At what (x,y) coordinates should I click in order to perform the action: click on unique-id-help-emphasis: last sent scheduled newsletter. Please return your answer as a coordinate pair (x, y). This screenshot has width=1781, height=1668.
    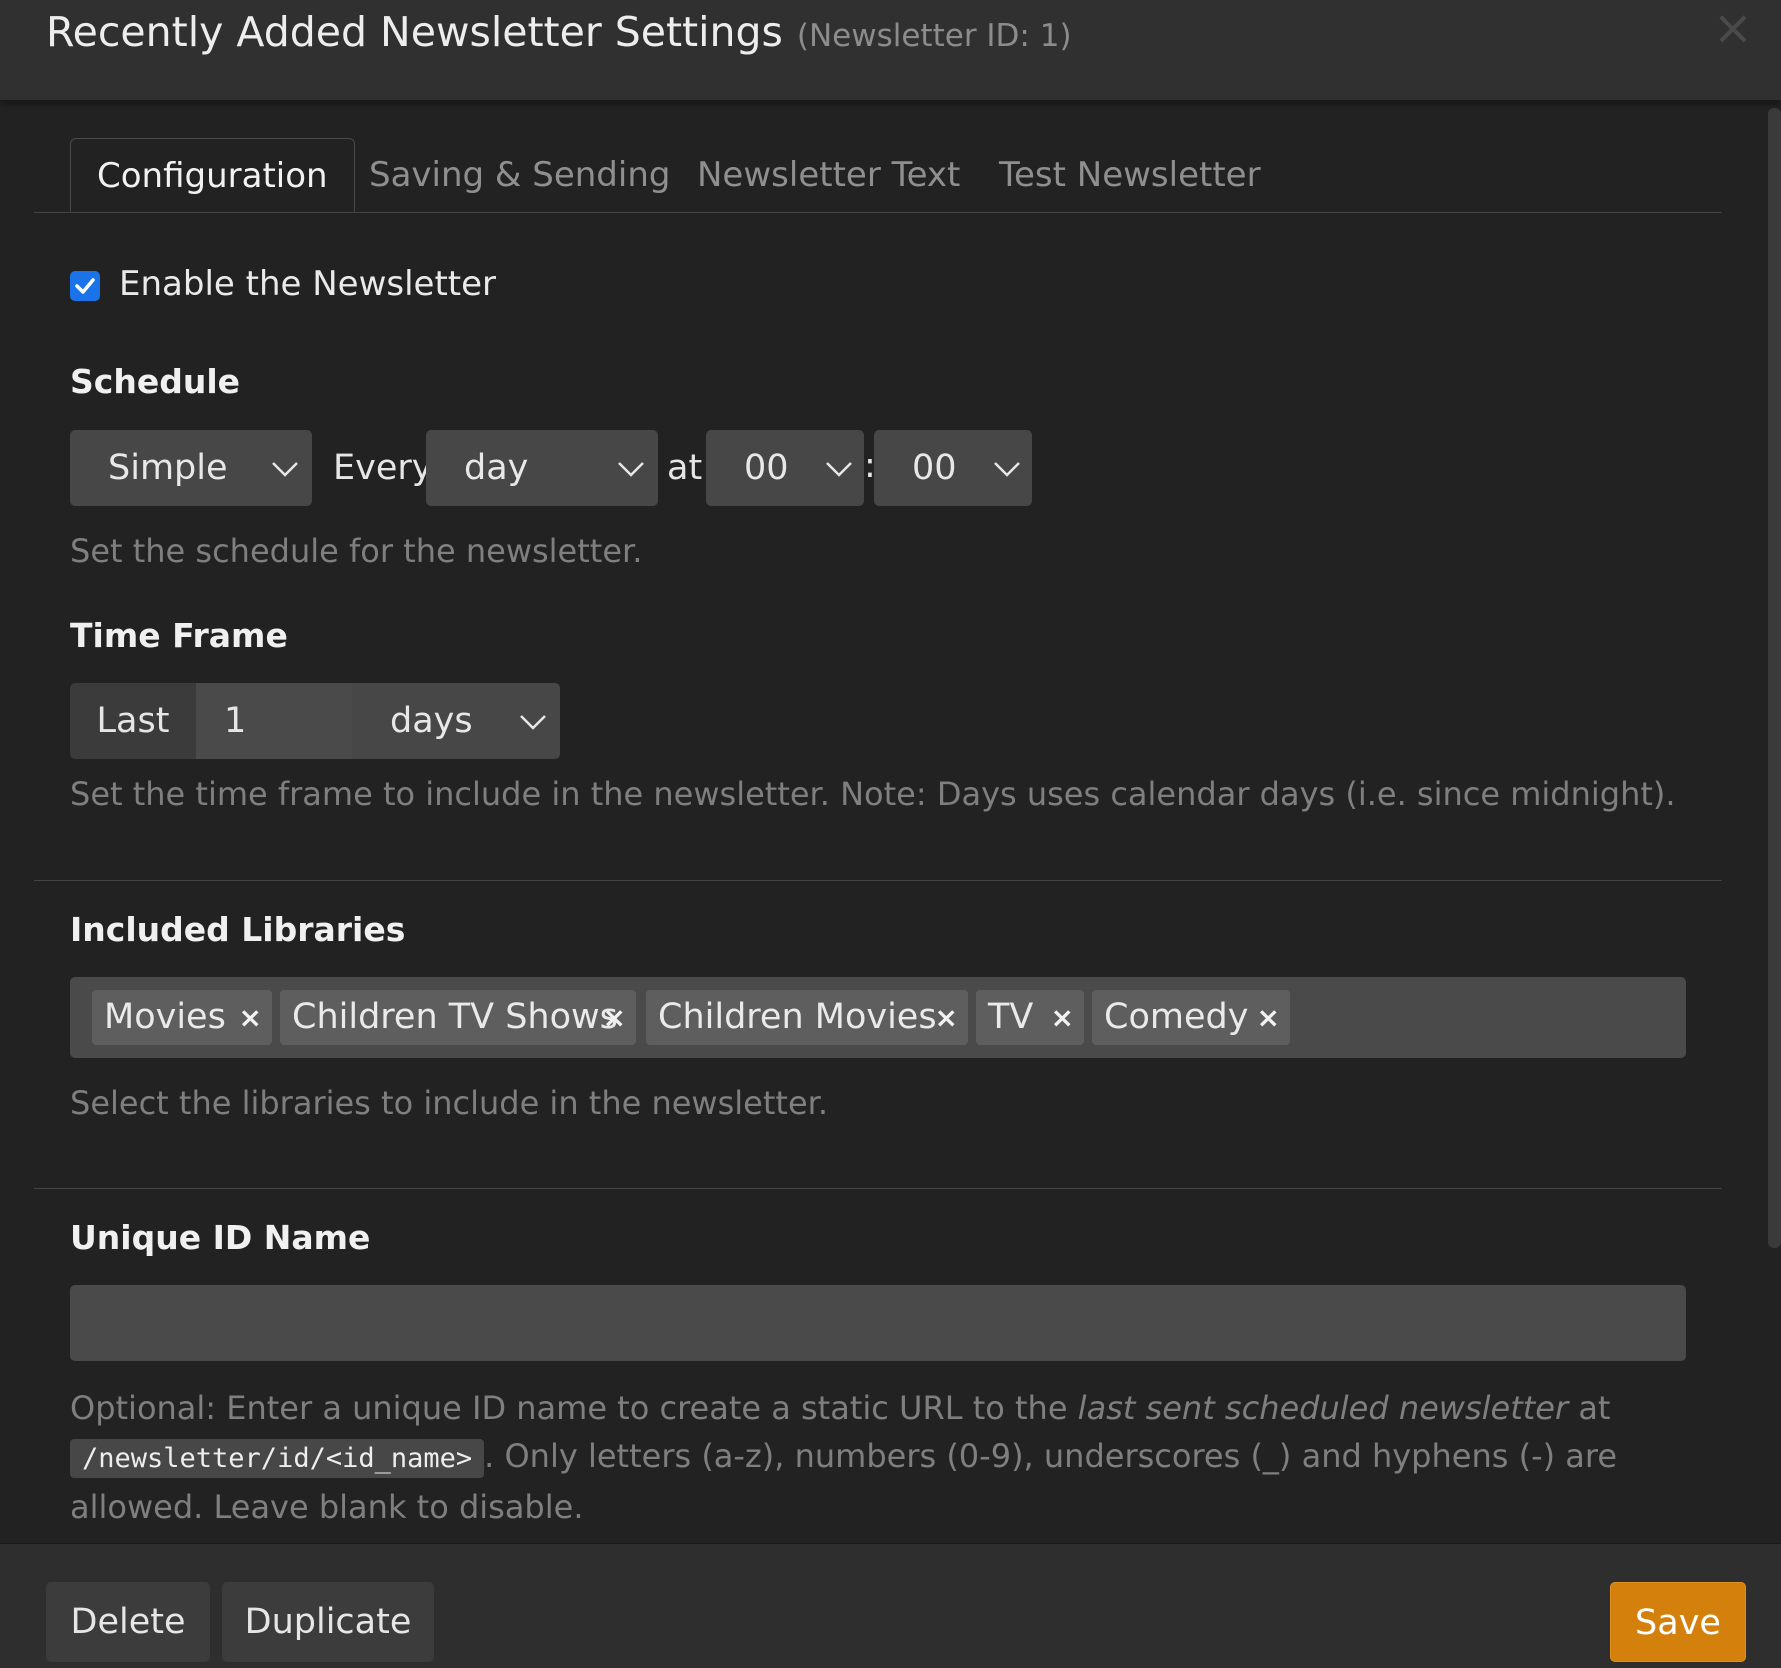
    Looking at the image, I should click on (1323, 1408).